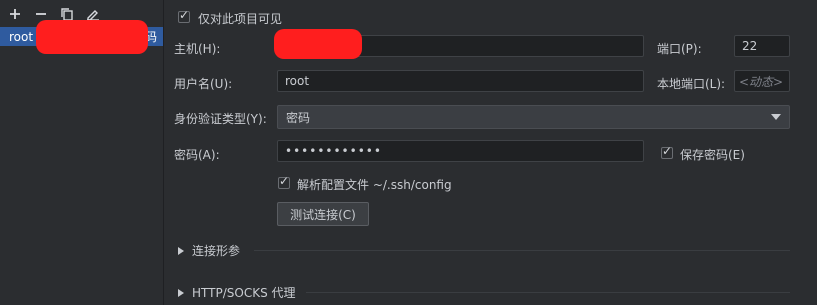  Describe the element at coordinates (533, 117) in the screenshot. I see `auth-type-select: 密码` at that location.